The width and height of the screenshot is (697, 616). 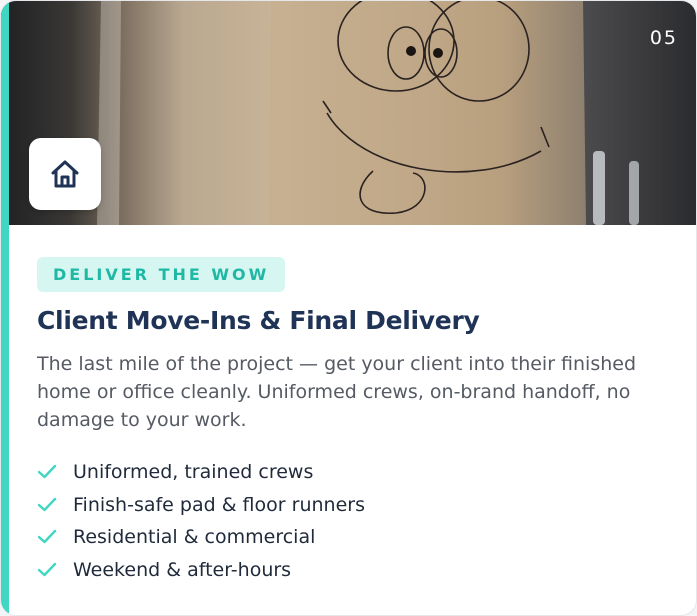 I want to click on feature-item: Uniformed, trained crews, so click(x=356, y=472).